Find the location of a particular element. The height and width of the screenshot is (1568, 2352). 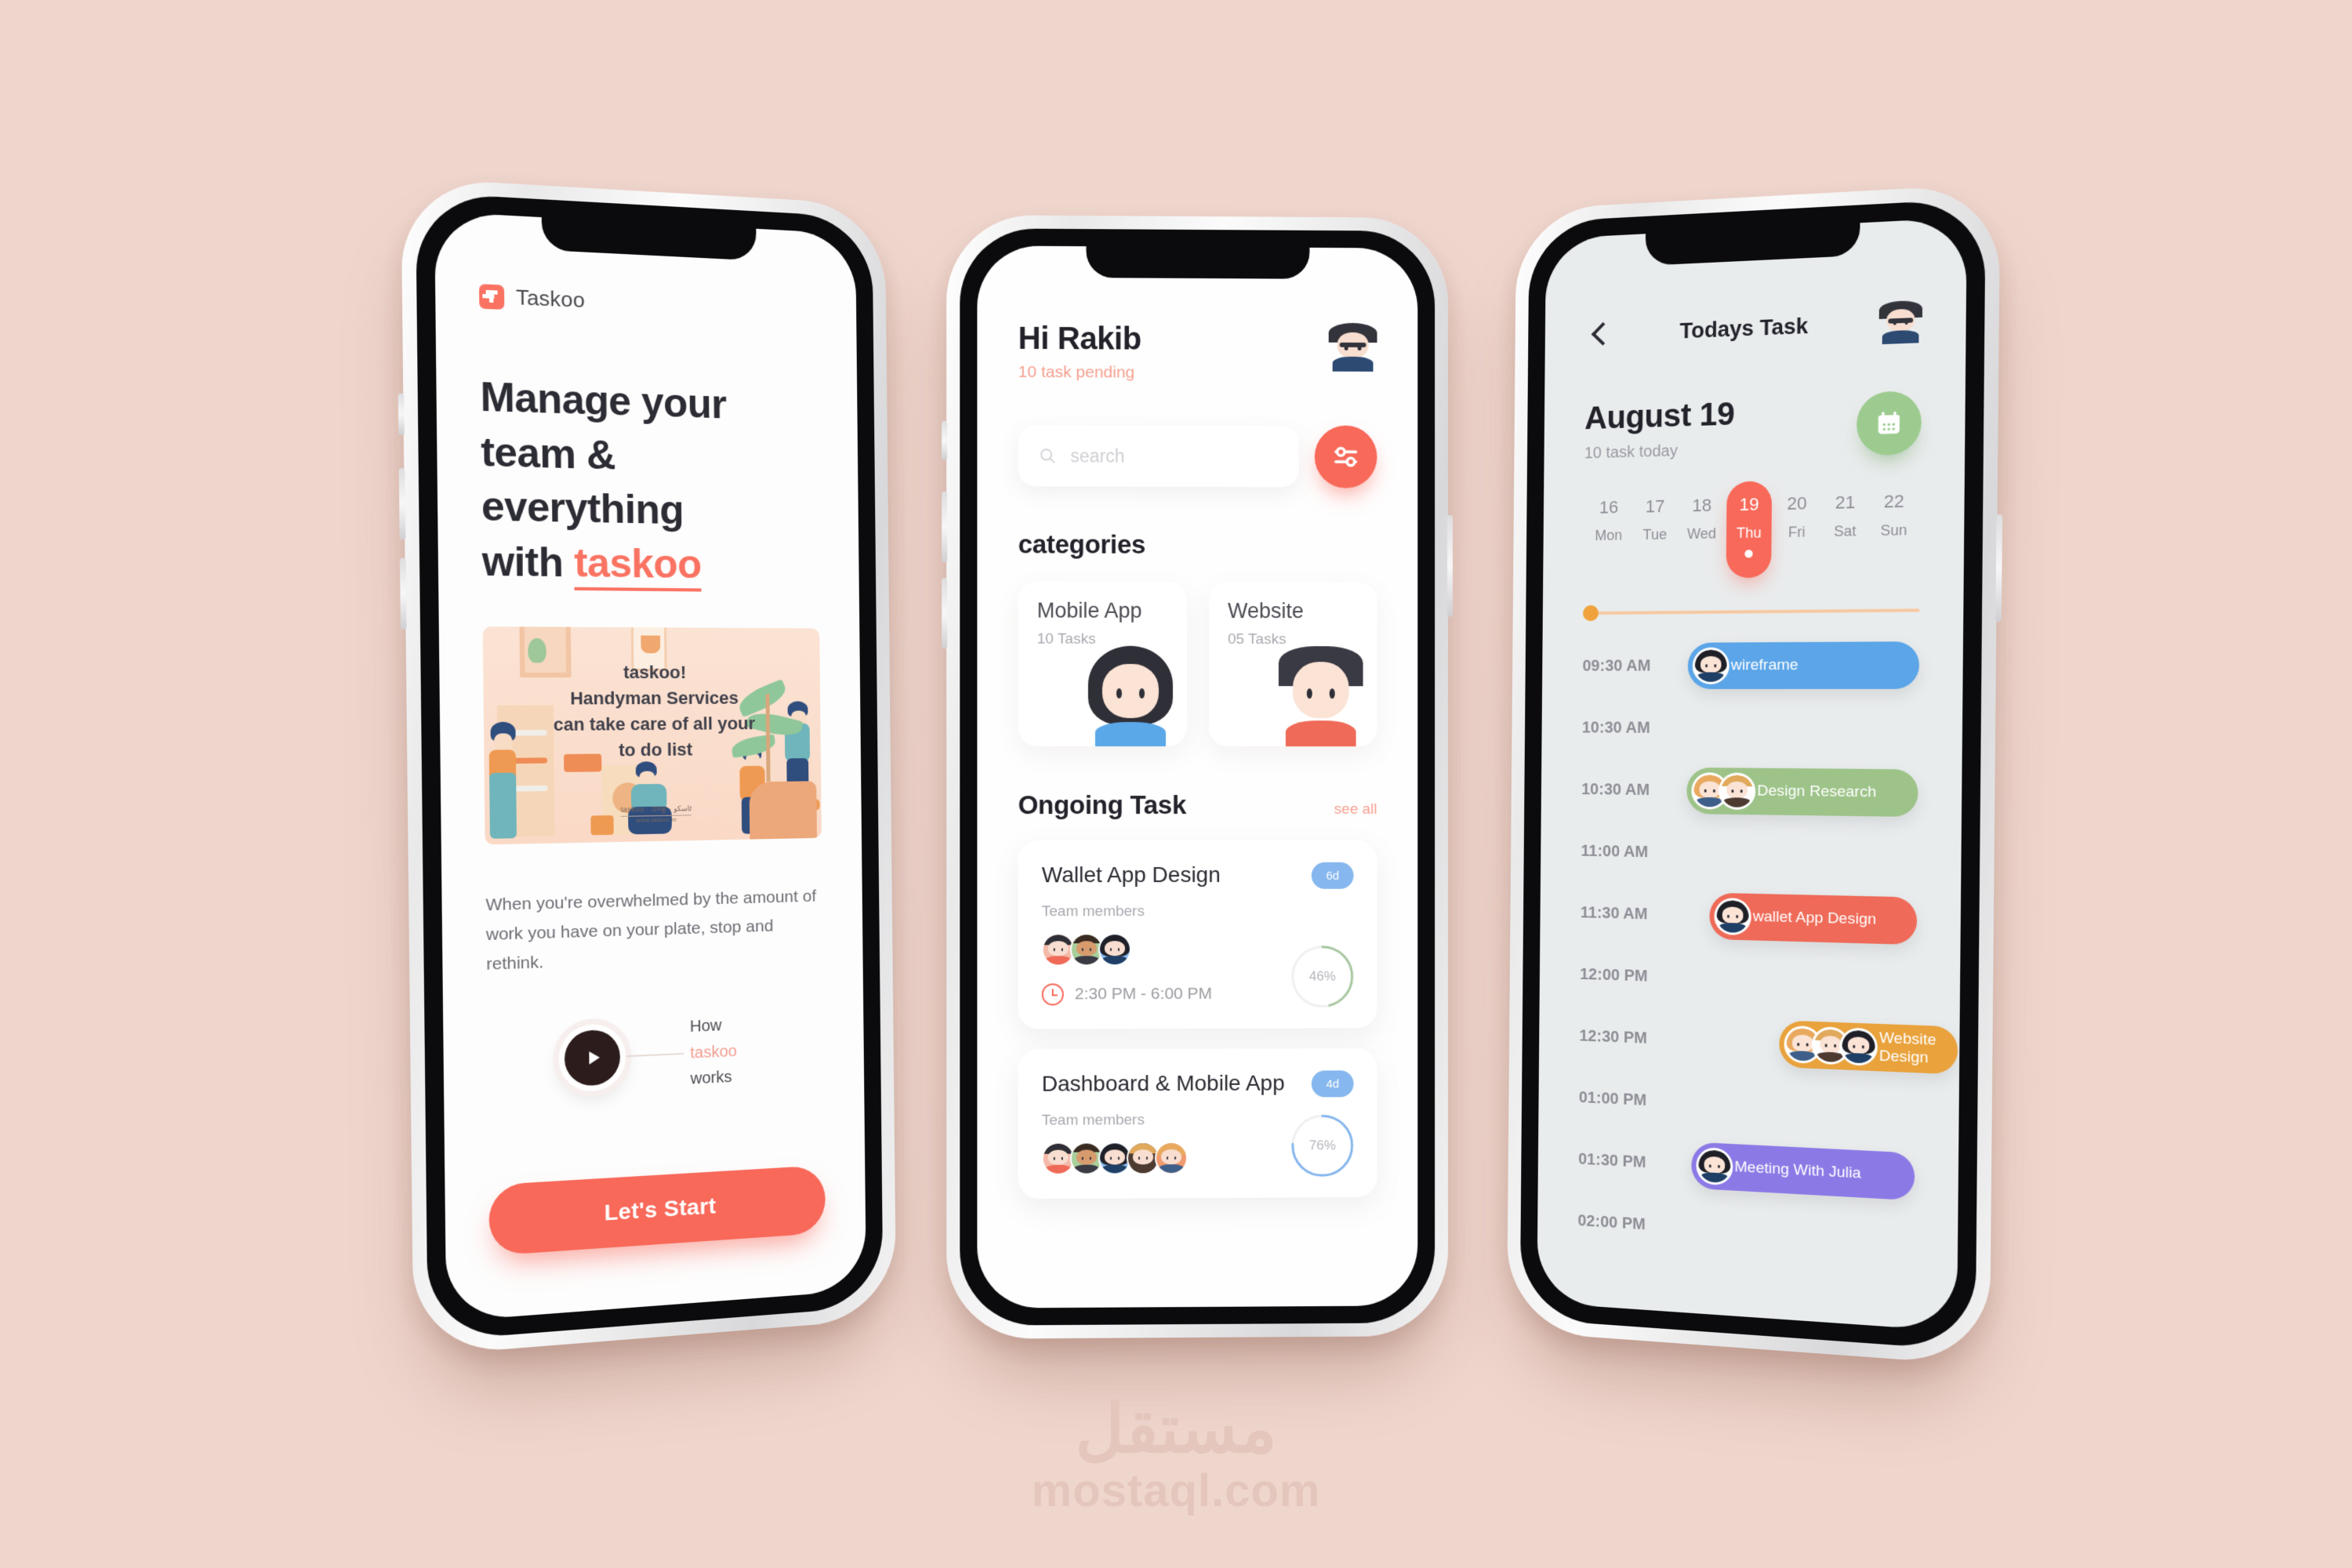

task-title: Dashboard & Mobile App is located at coordinates (1163, 1083).